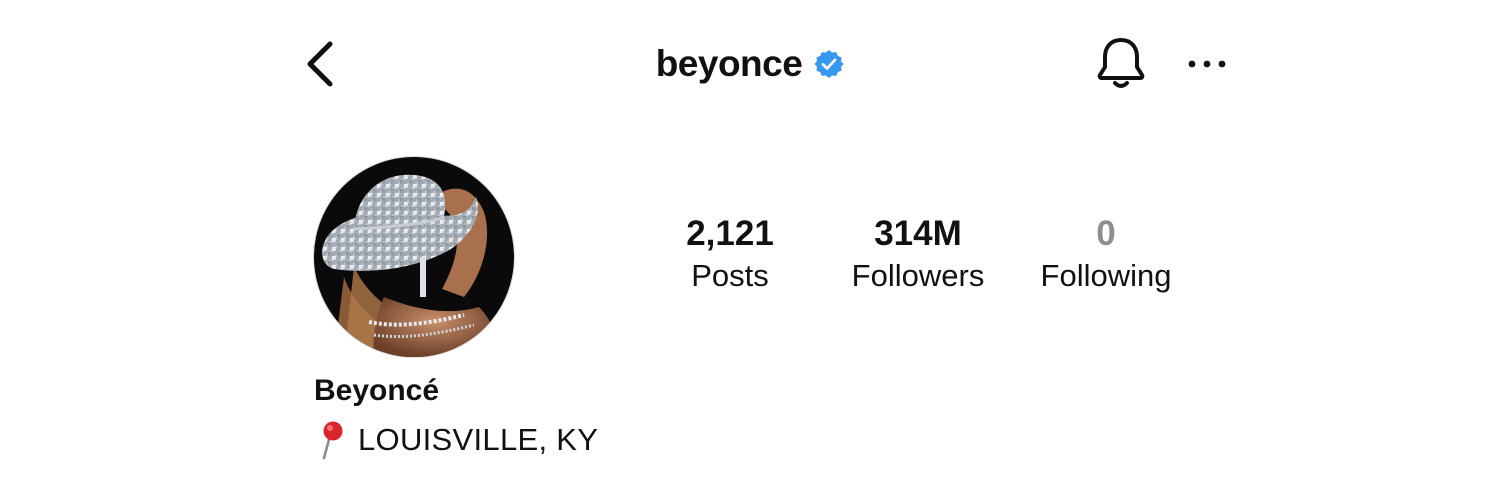 The width and height of the screenshot is (1500, 499). I want to click on avatar-image, so click(414, 257).